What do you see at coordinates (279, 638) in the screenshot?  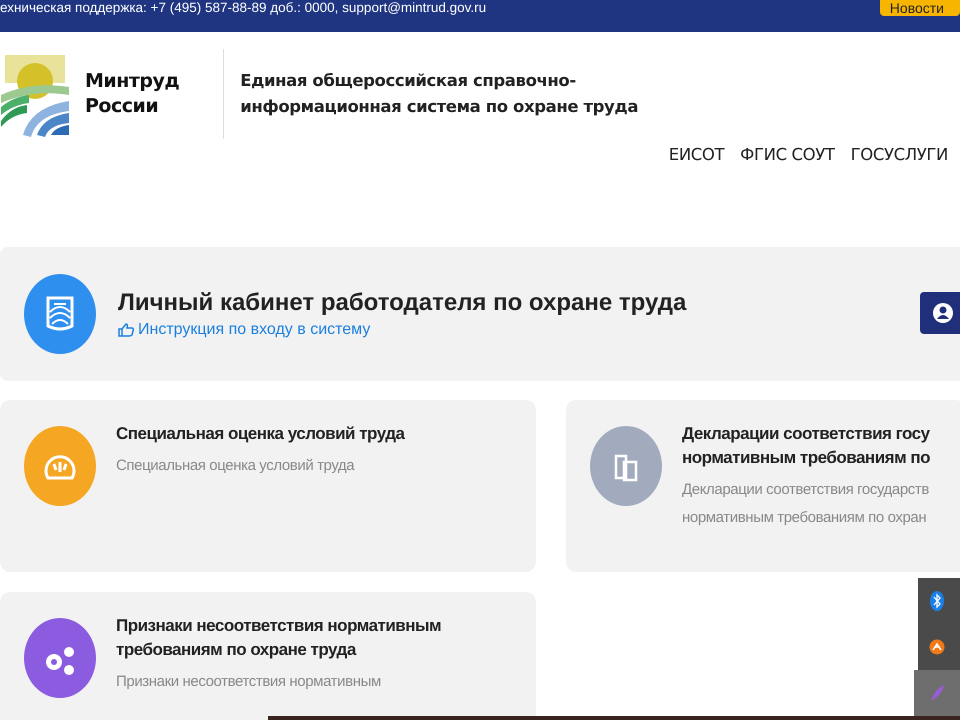 I see `card-title: Признаки несоответствия нормативным требованиям по охране труда` at bounding box center [279, 638].